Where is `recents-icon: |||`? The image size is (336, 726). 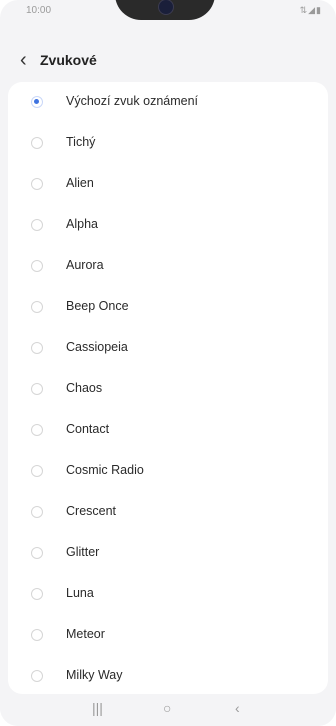
recents-icon: ||| is located at coordinates (97, 708).